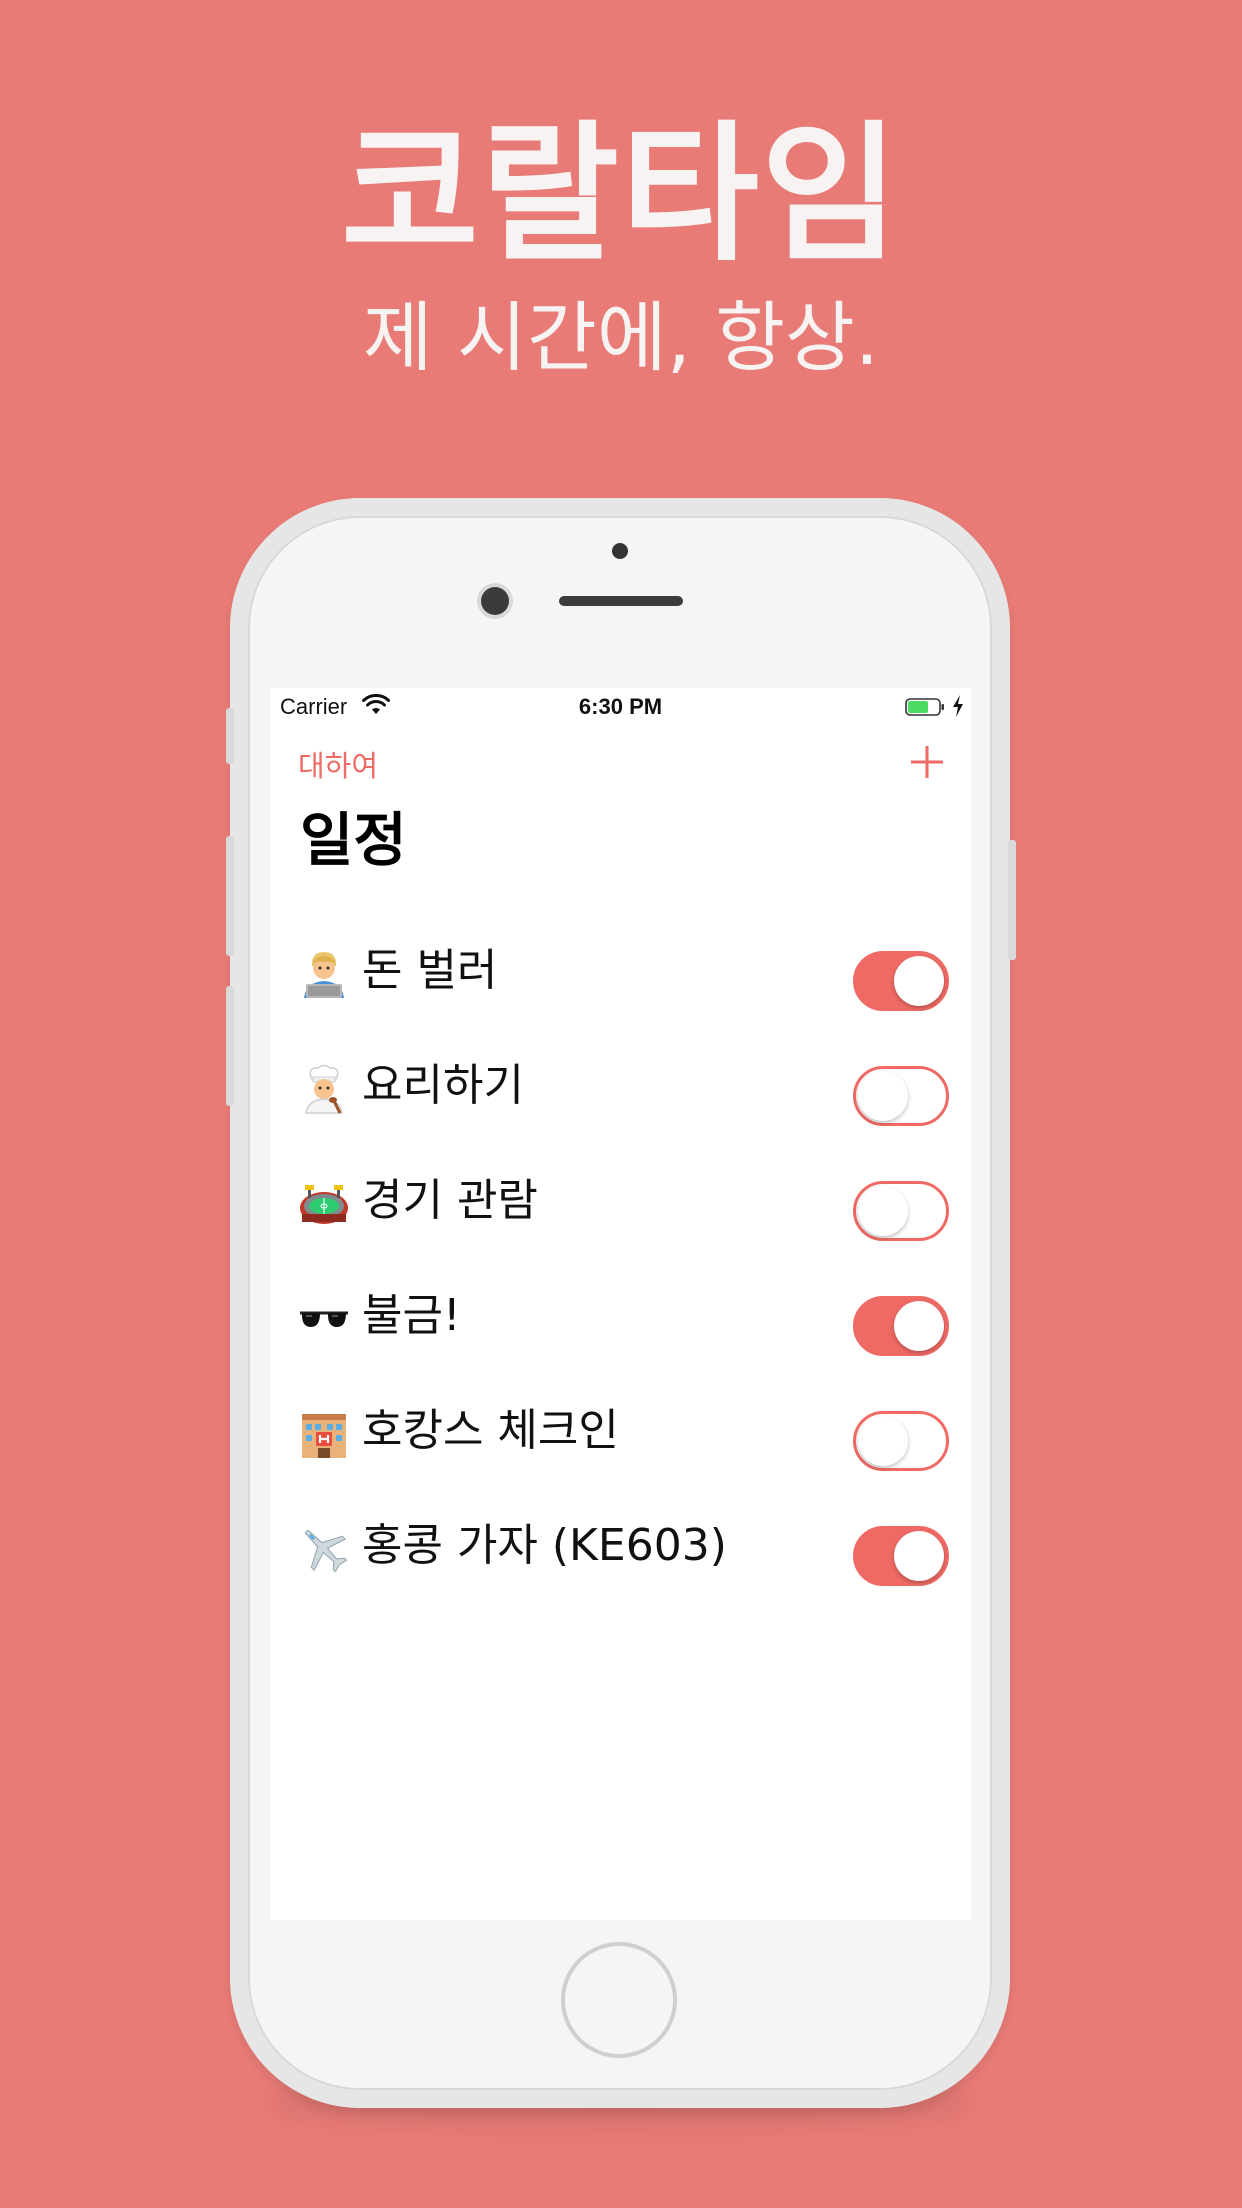  I want to click on add-icon, so click(927, 762).